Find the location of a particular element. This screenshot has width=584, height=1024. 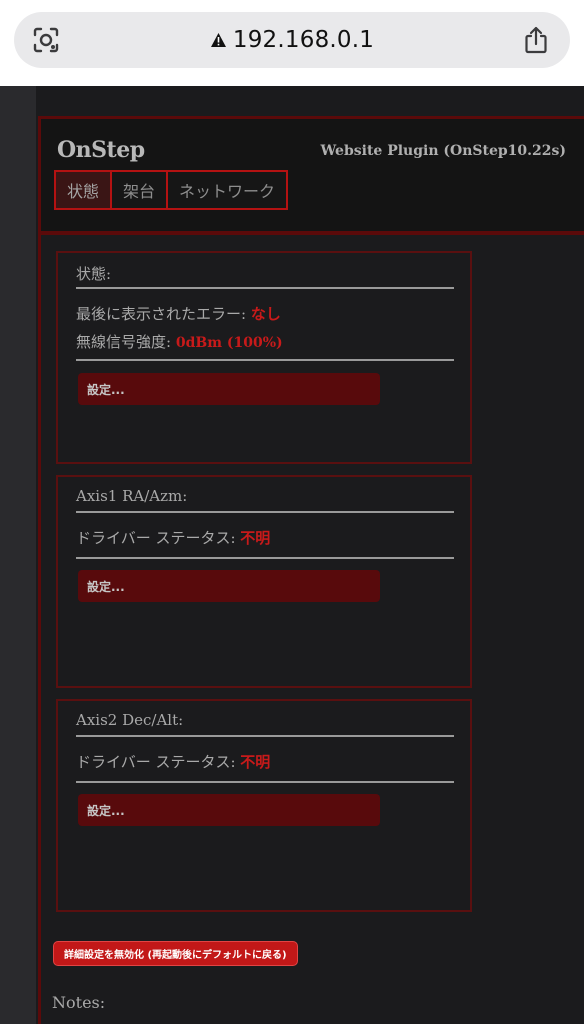

browser-chrome: 192.168.0.1 is located at coordinates (292, 43).